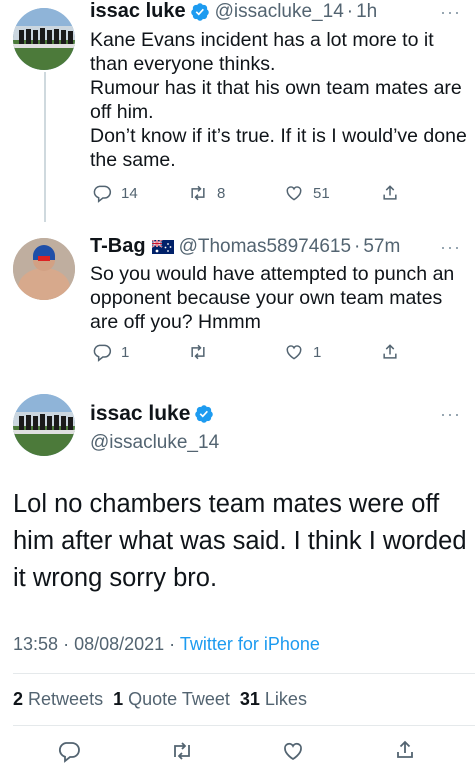  Describe the element at coordinates (119, 644) in the screenshot. I see `main-tweet-date: 08/08/2021` at that location.